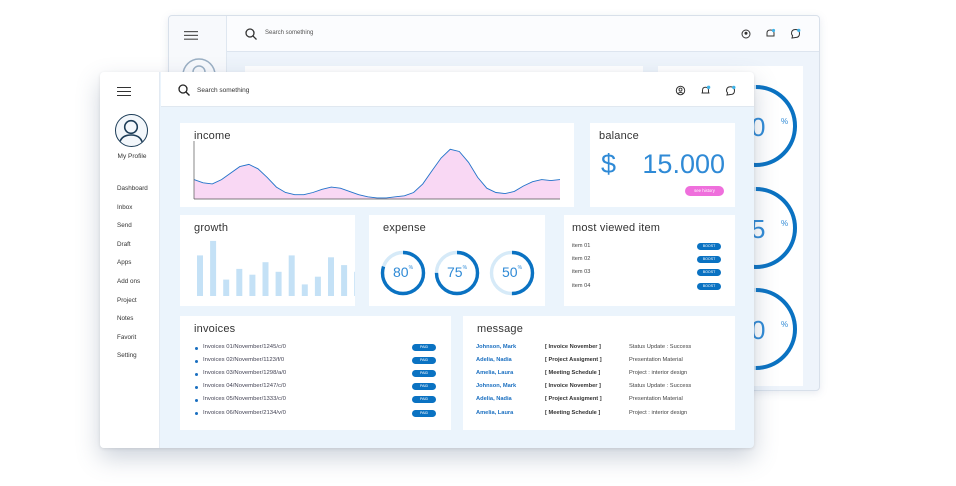  What do you see at coordinates (581, 246) in the screenshot?
I see `most-viewed-item-label: item 01` at bounding box center [581, 246].